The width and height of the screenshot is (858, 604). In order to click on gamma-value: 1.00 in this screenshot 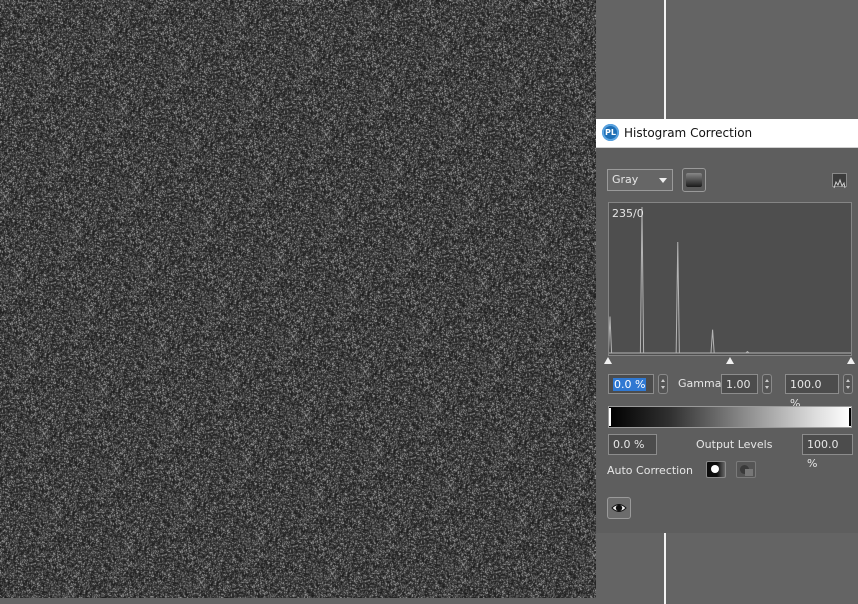, I will do `click(738, 384)`.